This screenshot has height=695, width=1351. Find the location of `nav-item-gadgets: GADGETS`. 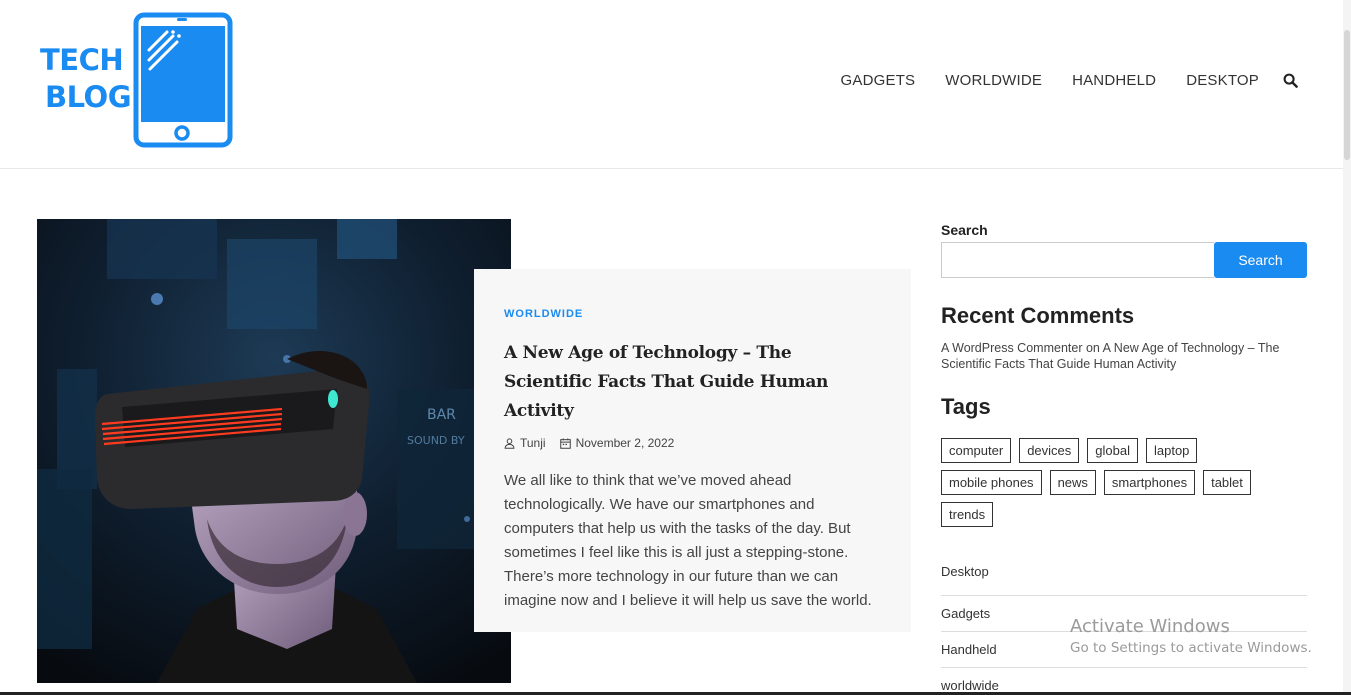

nav-item-gadgets: GADGETS is located at coordinates (878, 80).